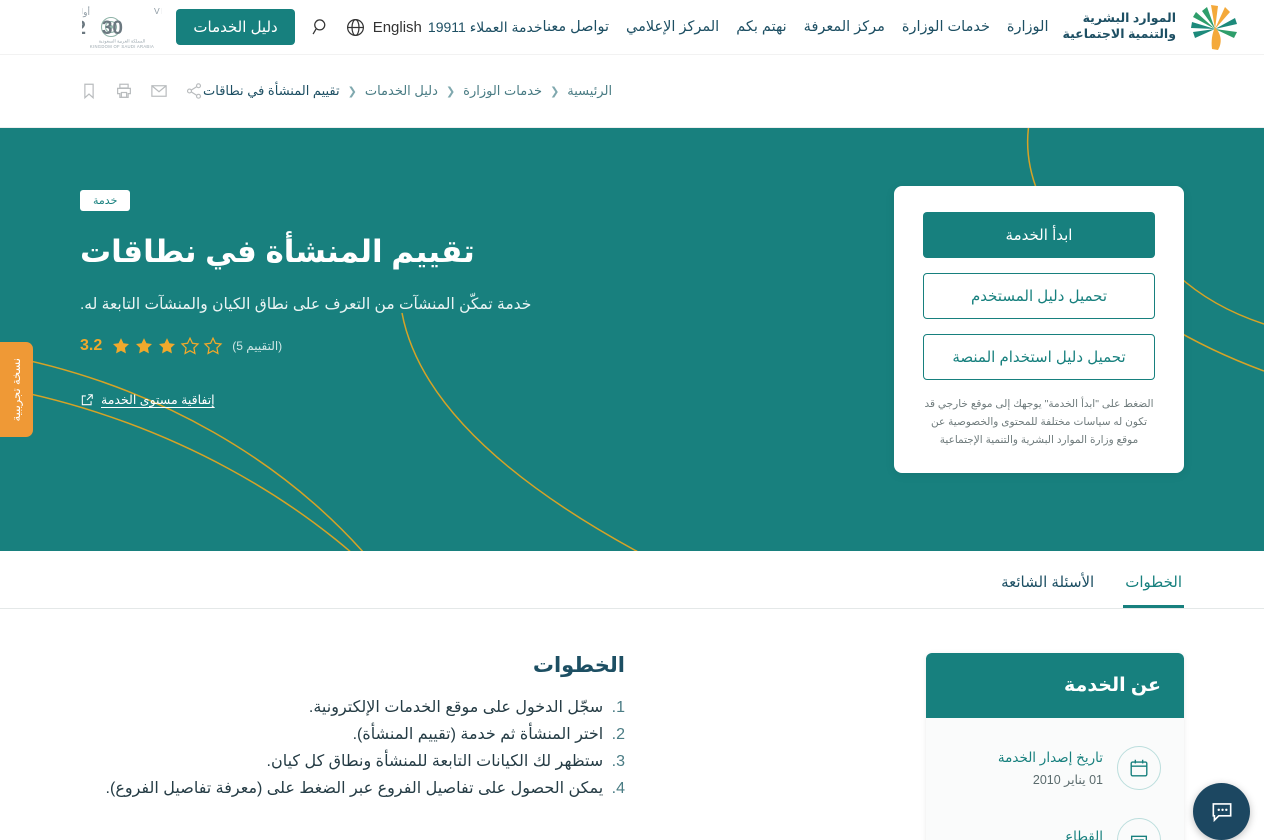  What do you see at coordinates (618, 734) in the screenshot?
I see `step-number: 2.` at bounding box center [618, 734].